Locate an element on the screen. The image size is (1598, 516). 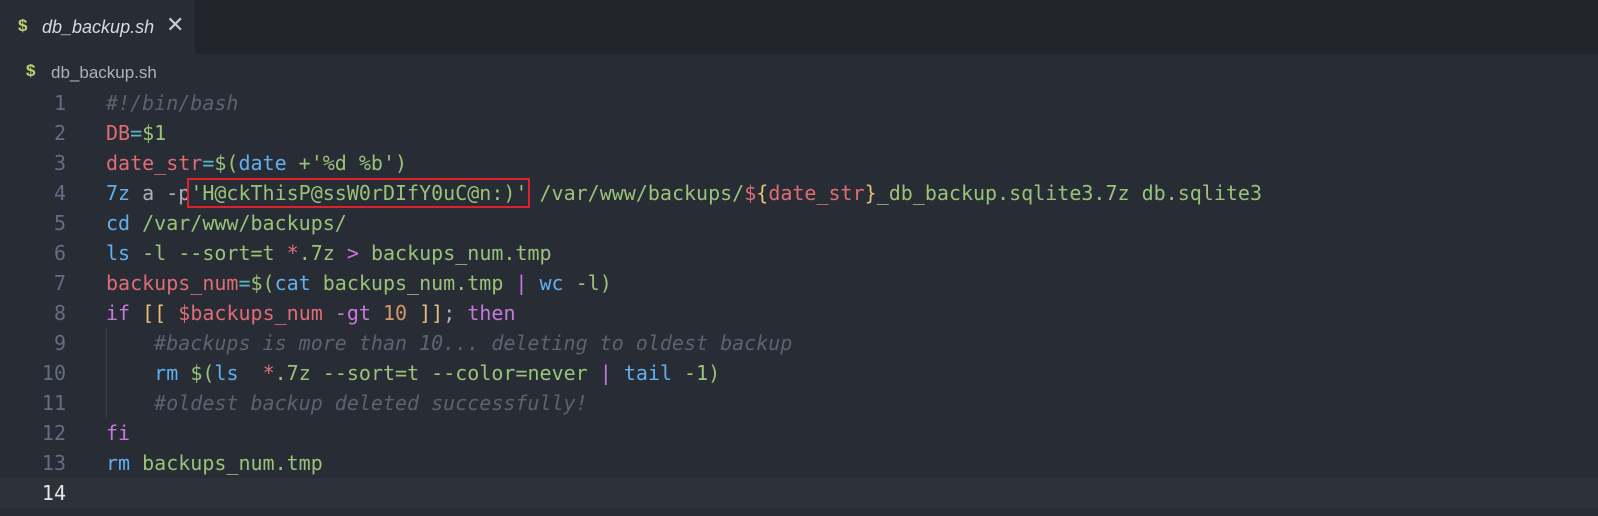
code-line: 11 #oldest backup deleted successfully! is located at coordinates (799, 403).